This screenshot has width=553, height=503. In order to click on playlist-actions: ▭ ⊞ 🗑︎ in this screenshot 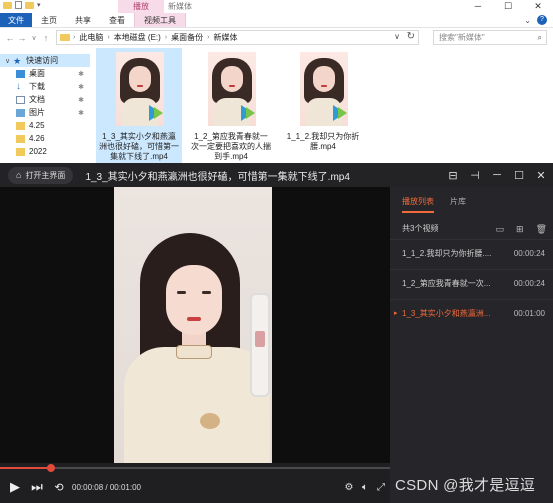, I will do `click(522, 229)`.